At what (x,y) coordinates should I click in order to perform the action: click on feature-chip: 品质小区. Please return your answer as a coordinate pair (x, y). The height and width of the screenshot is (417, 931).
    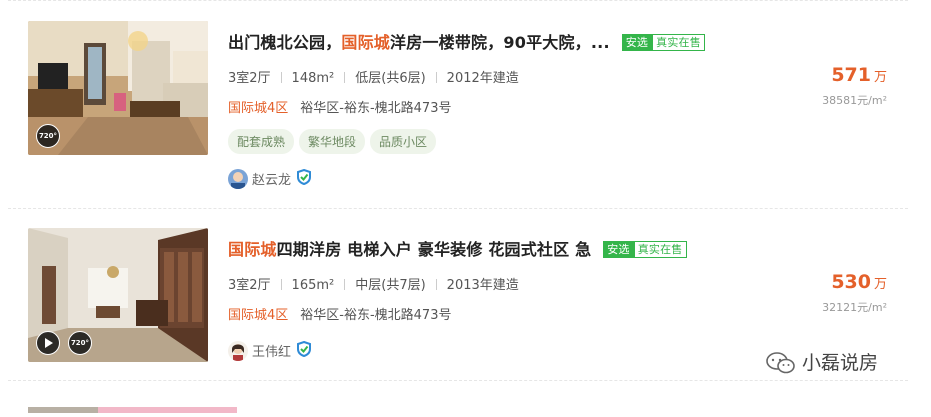
    Looking at the image, I should click on (403, 141).